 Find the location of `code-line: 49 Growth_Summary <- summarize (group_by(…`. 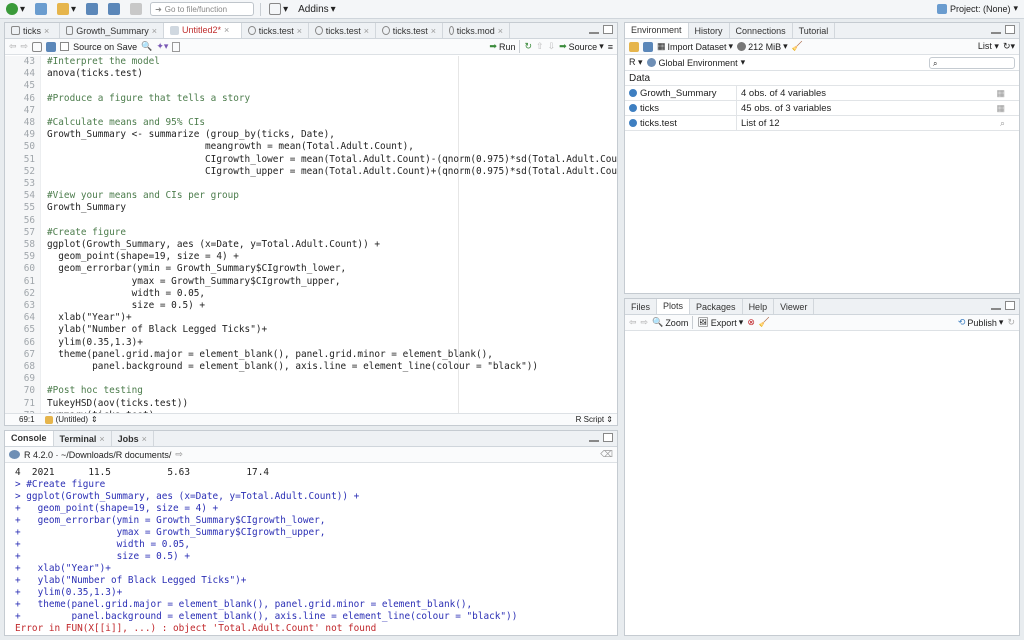

code-line: 49 Growth_Summary <- summarize (group_by(… is located at coordinates (170, 135).